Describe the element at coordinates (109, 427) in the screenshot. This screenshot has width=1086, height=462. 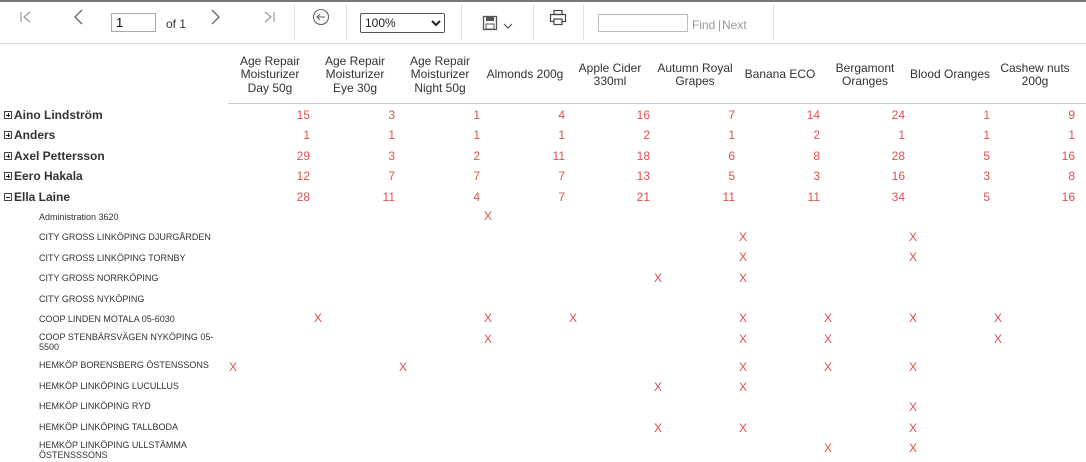
I see `store-row-label: HEMKÖP LINKÖPING TALLBODA` at that location.